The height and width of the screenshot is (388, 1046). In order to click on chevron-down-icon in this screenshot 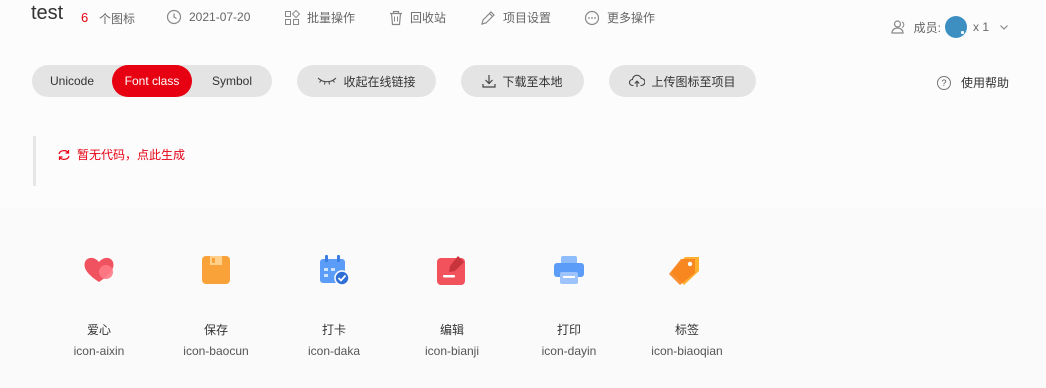, I will do `click(1004, 27)`.